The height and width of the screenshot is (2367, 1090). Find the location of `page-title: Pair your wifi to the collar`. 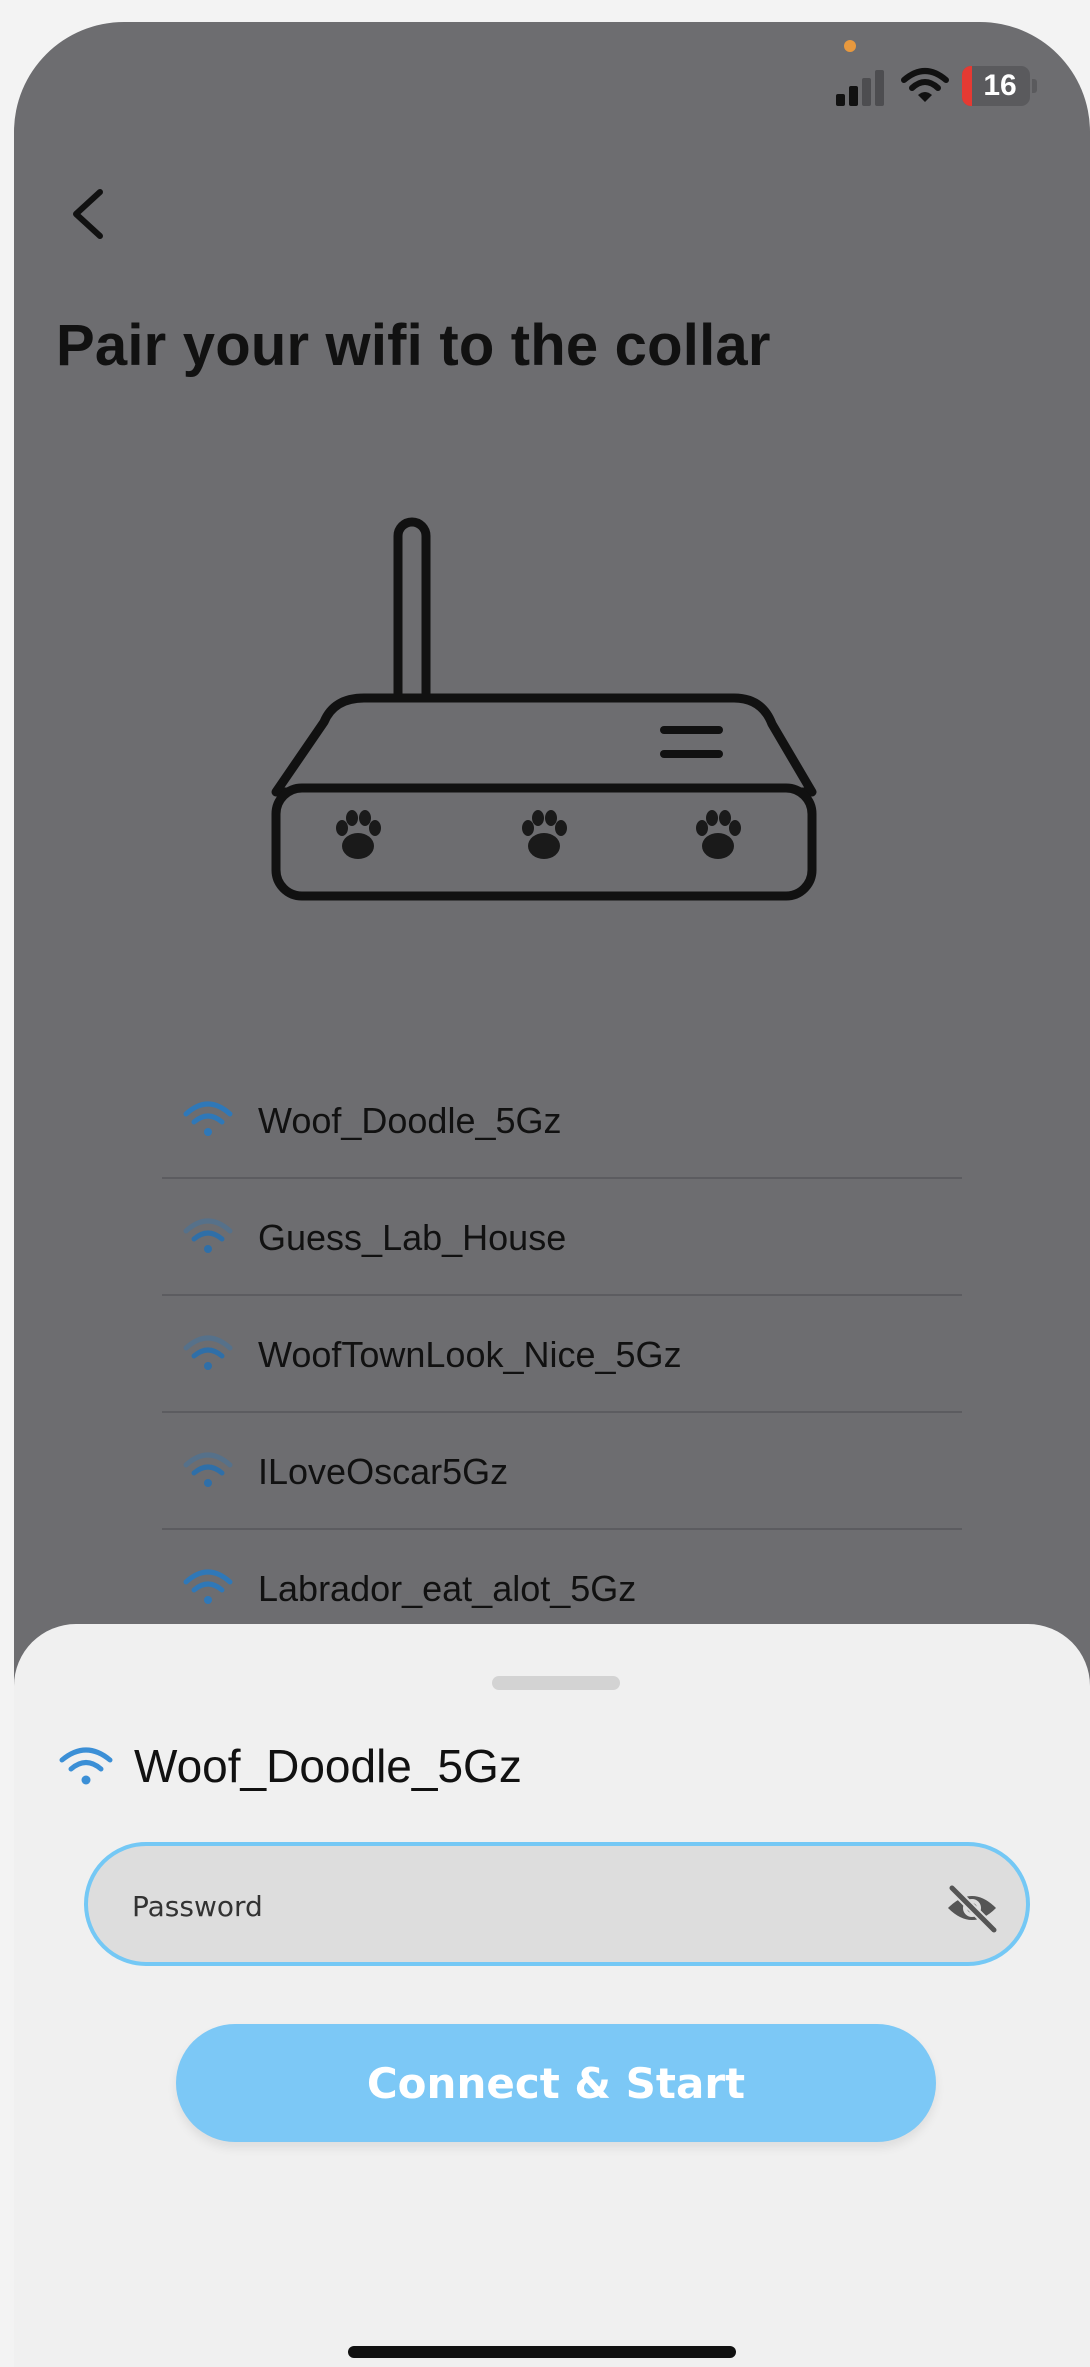

page-title: Pair your wifi to the collar is located at coordinates (413, 345).